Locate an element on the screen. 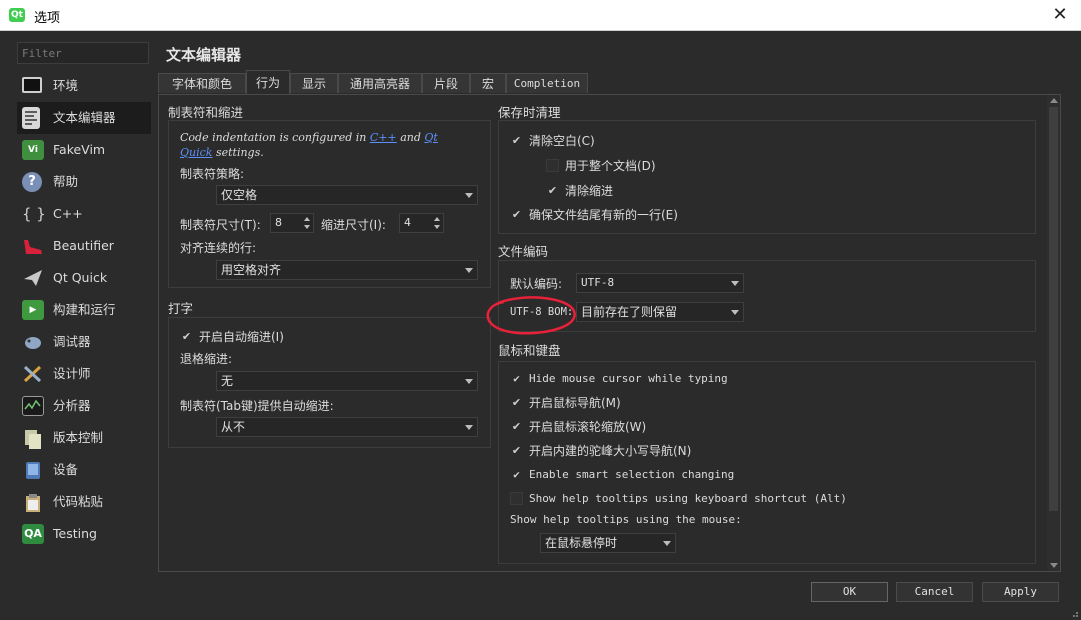  nav-item-code-paste: 代码粘贴 is located at coordinates (84, 502).